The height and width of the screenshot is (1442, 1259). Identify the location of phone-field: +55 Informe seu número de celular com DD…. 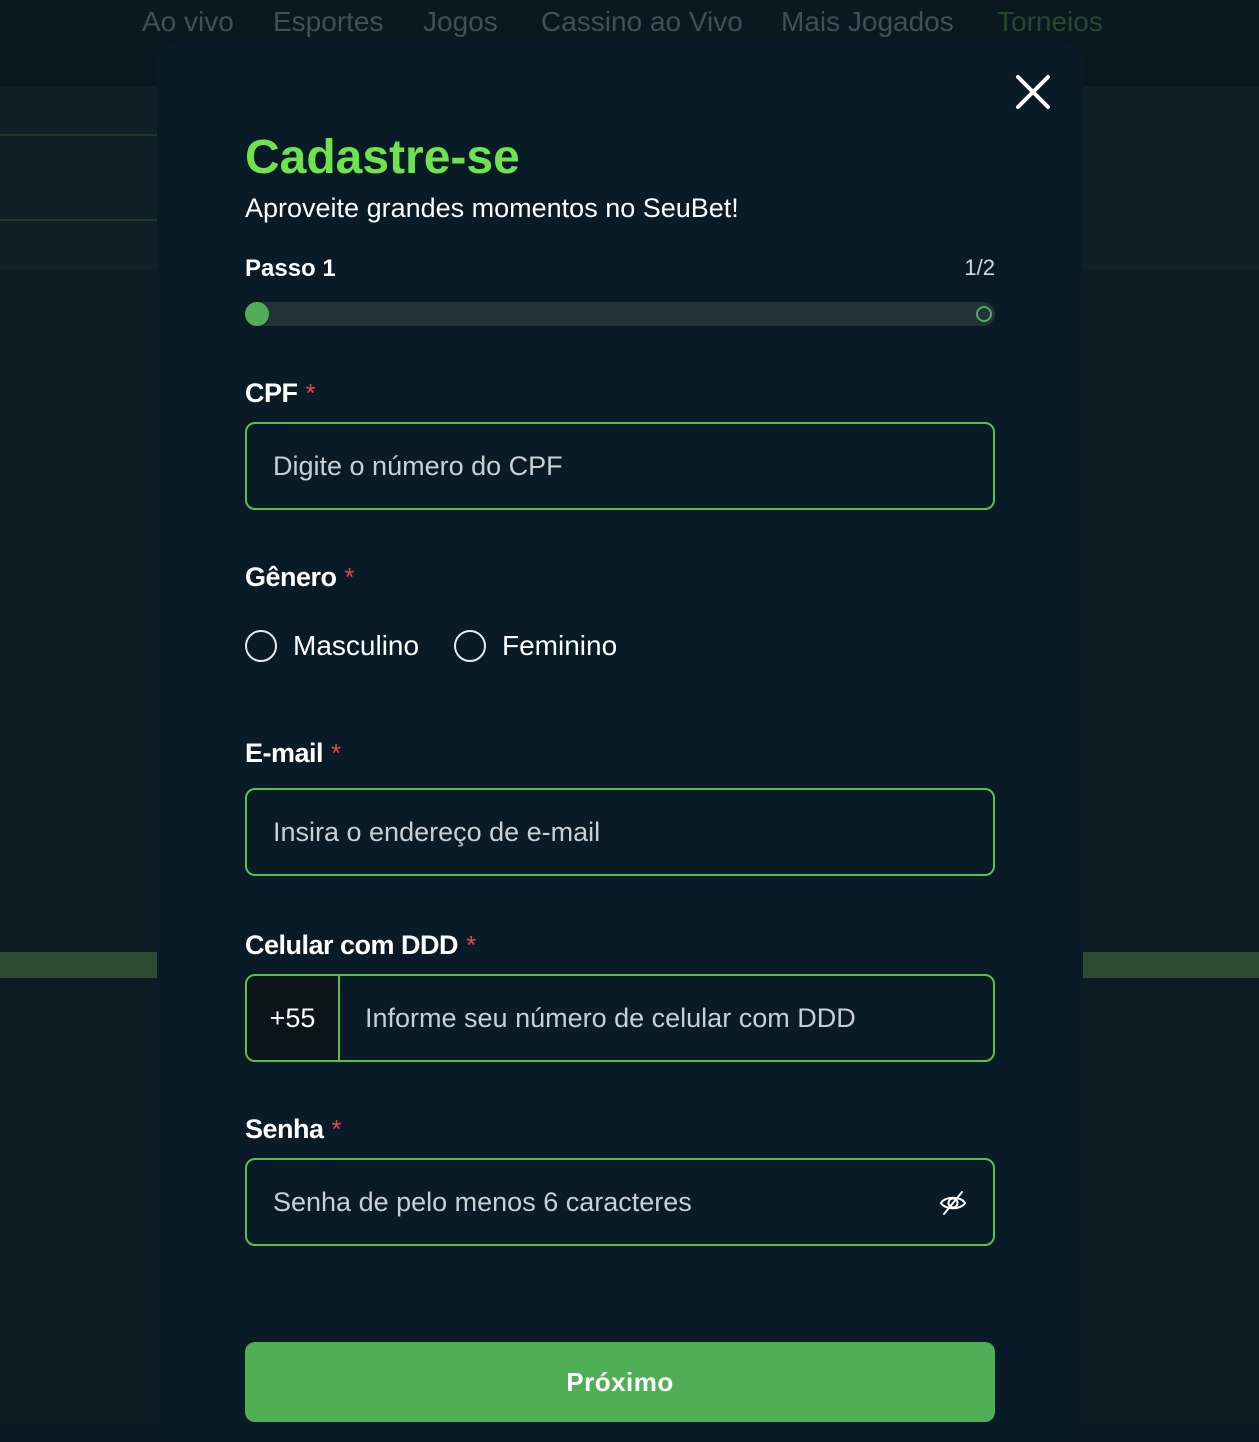
(620, 1018).